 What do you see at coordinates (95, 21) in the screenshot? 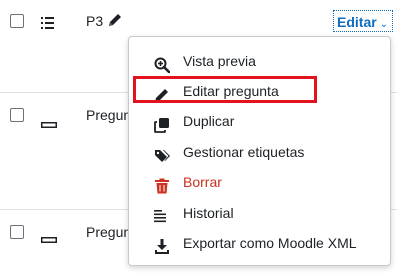
I see `question-name: P3` at bounding box center [95, 21].